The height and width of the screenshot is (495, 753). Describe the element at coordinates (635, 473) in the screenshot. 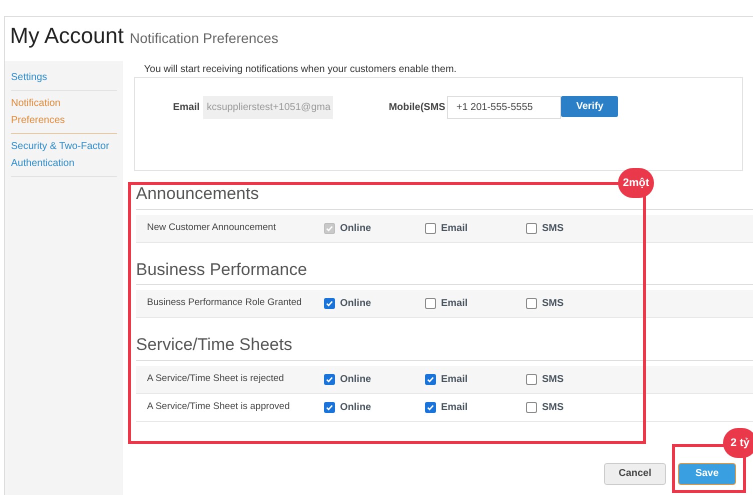

I see `cancel-button: Cancel` at that location.